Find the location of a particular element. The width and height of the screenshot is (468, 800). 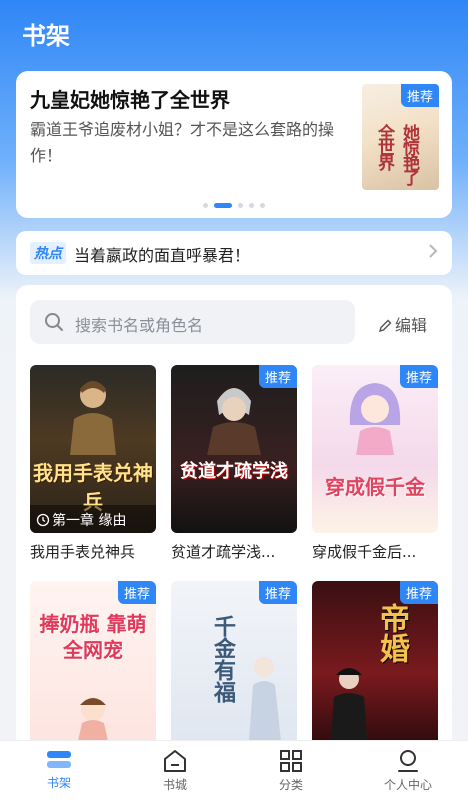

book-title: 我用手表兑神兵 is located at coordinates (93, 551).